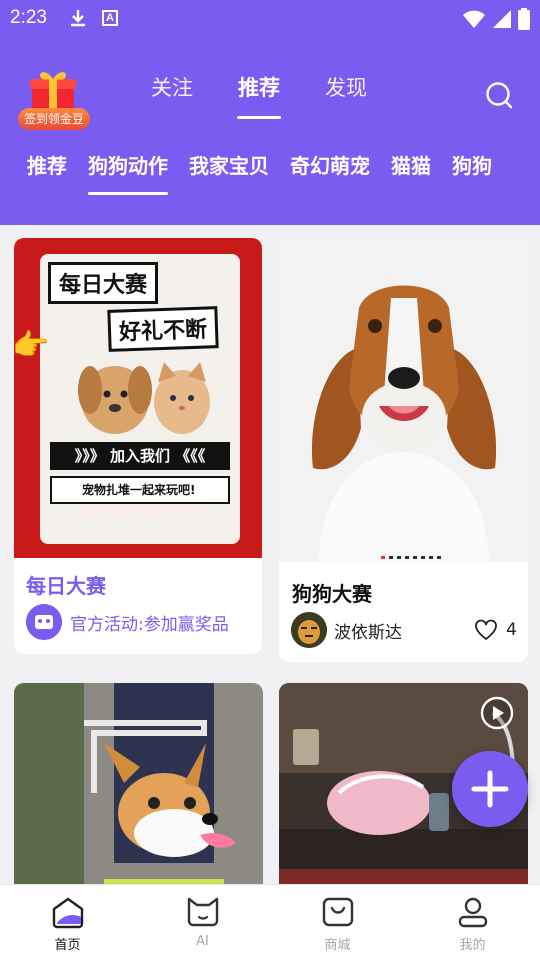  What do you see at coordinates (47, 164) in the screenshot?
I see `category-recommend: 推荐` at bounding box center [47, 164].